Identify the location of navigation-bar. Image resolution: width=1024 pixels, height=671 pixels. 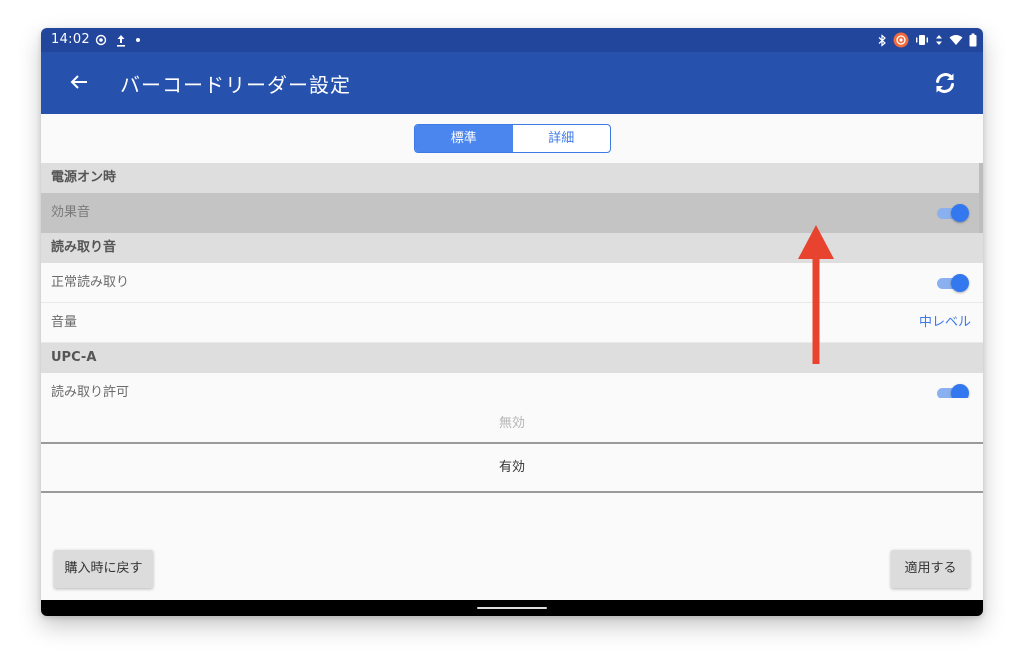
(512, 608).